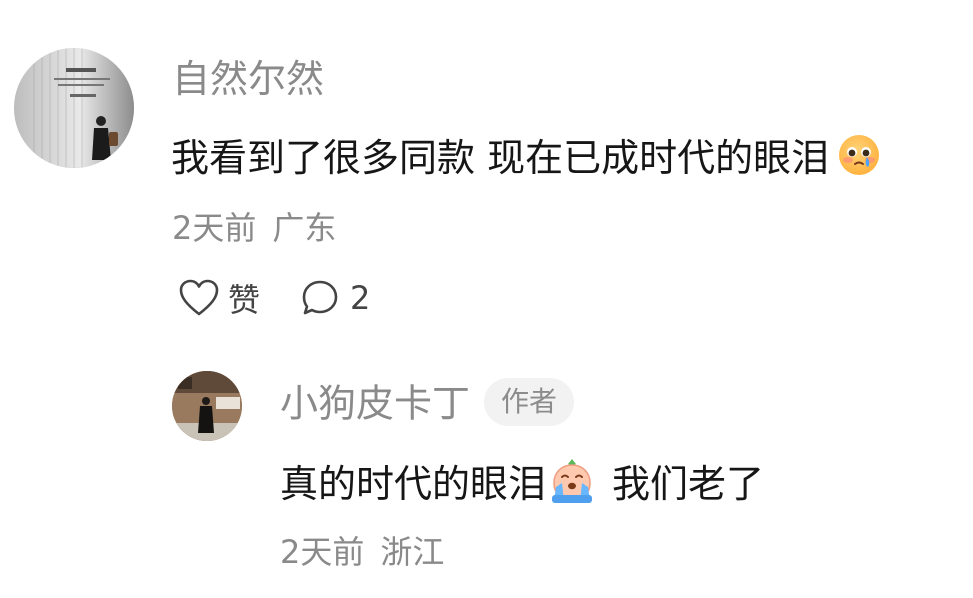  I want to click on commenter-avatar, so click(74, 108).